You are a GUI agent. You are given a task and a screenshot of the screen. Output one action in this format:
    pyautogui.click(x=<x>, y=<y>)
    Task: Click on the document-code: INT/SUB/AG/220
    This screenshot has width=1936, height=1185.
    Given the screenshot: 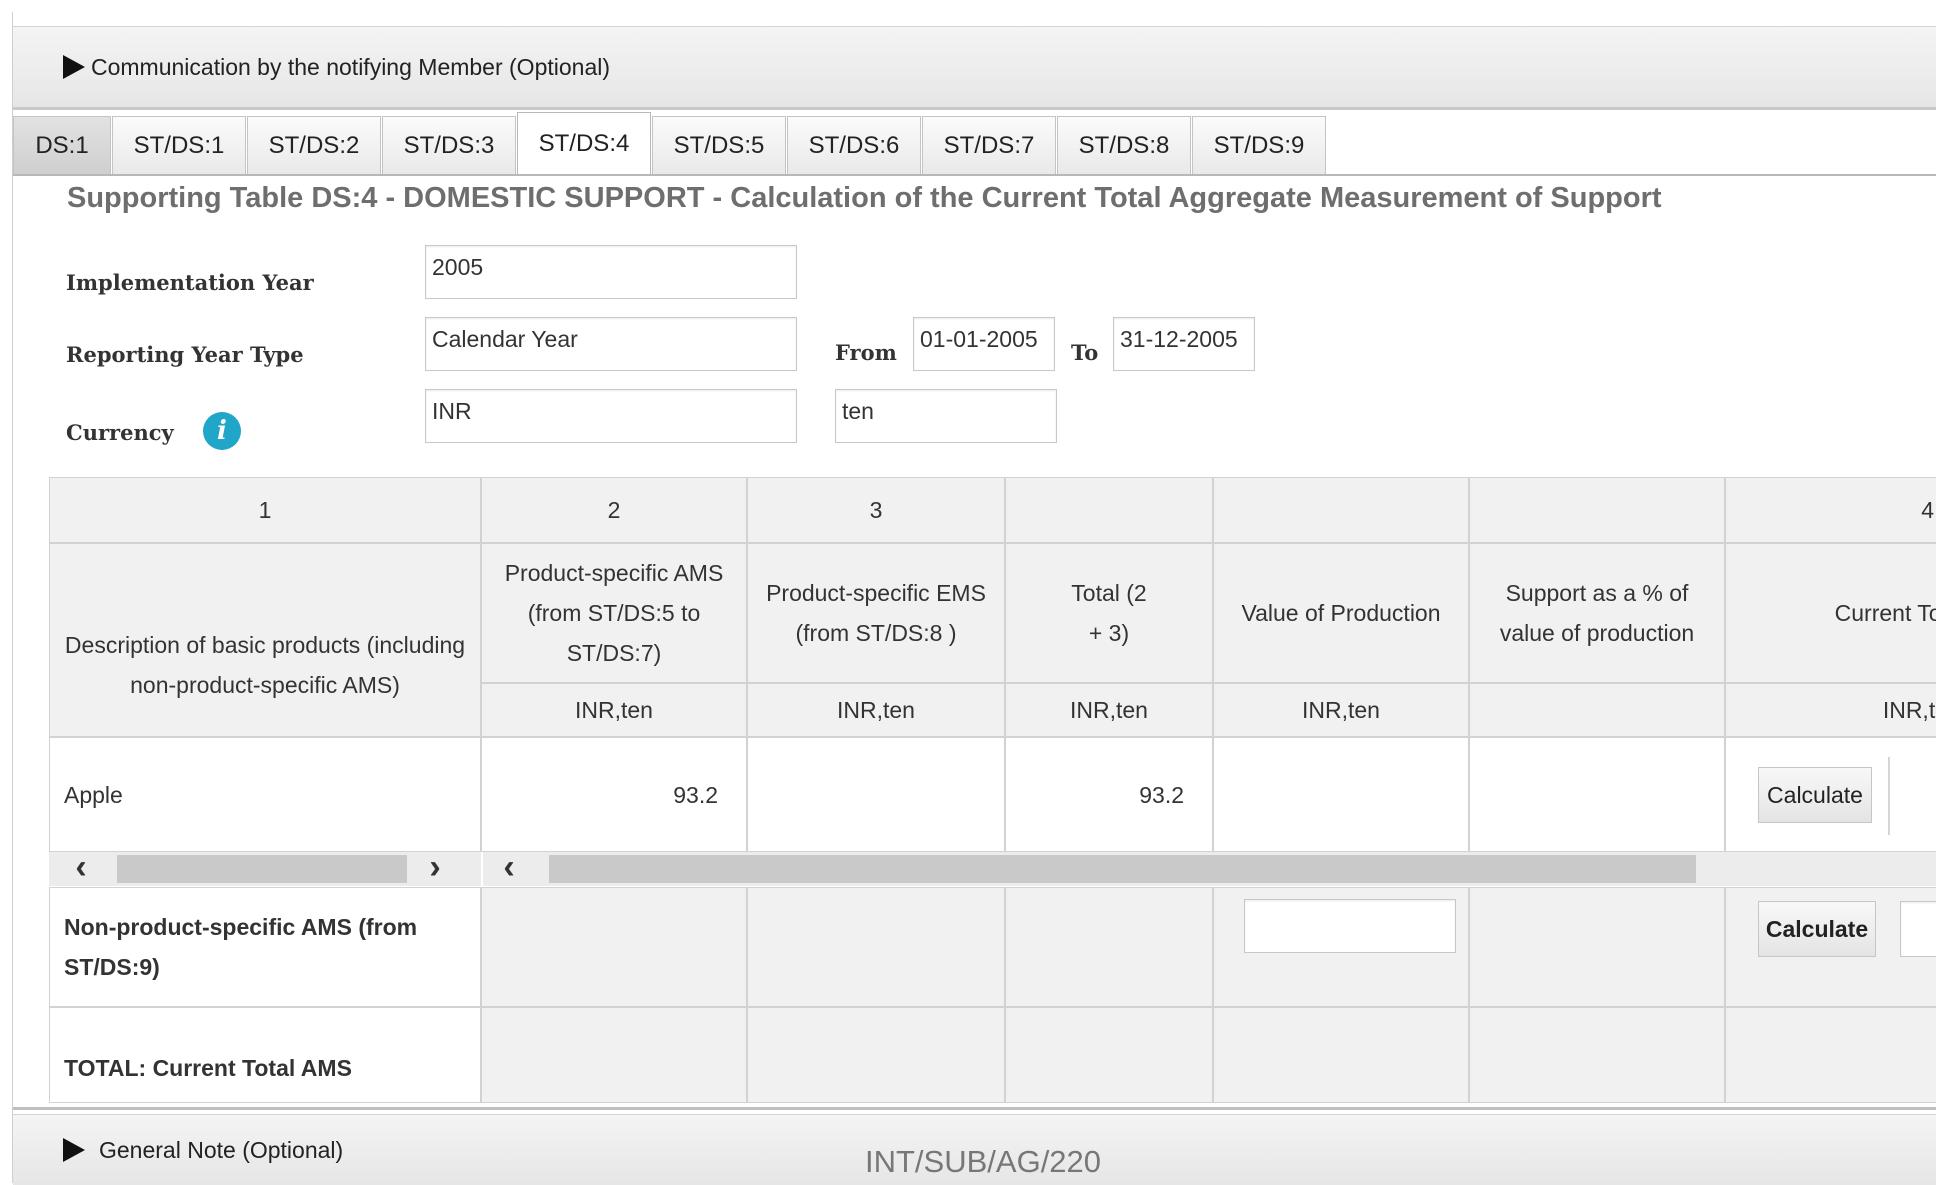 What is the action you would take?
    pyautogui.click(x=983, y=1161)
    